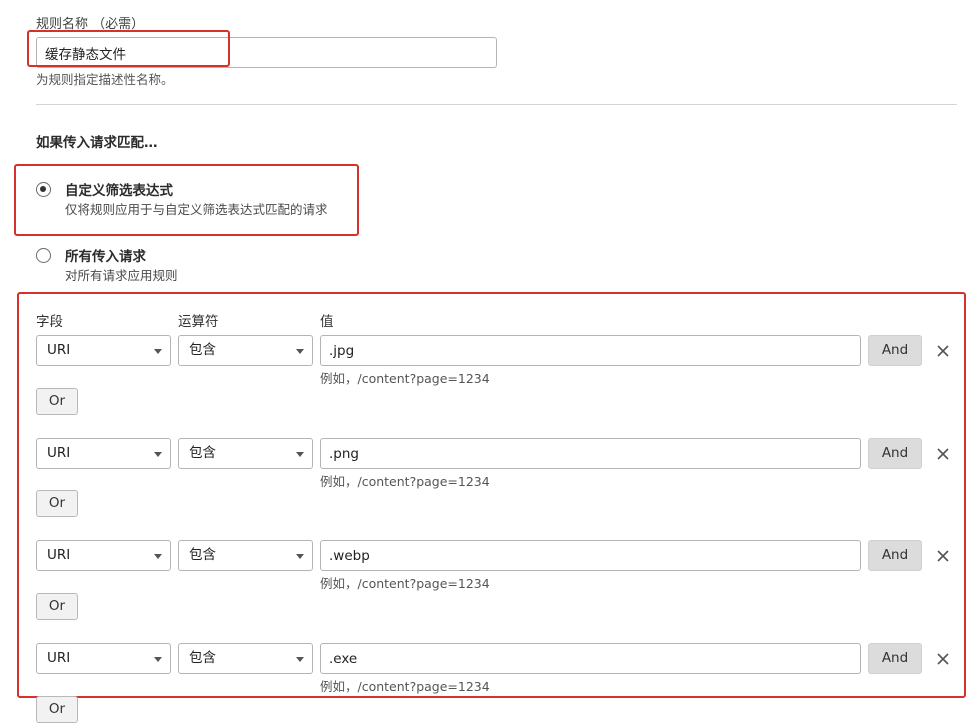 The width and height of the screenshot is (979, 723). Describe the element at coordinates (43, 255) in the screenshot. I see `radio-all-requests` at that location.